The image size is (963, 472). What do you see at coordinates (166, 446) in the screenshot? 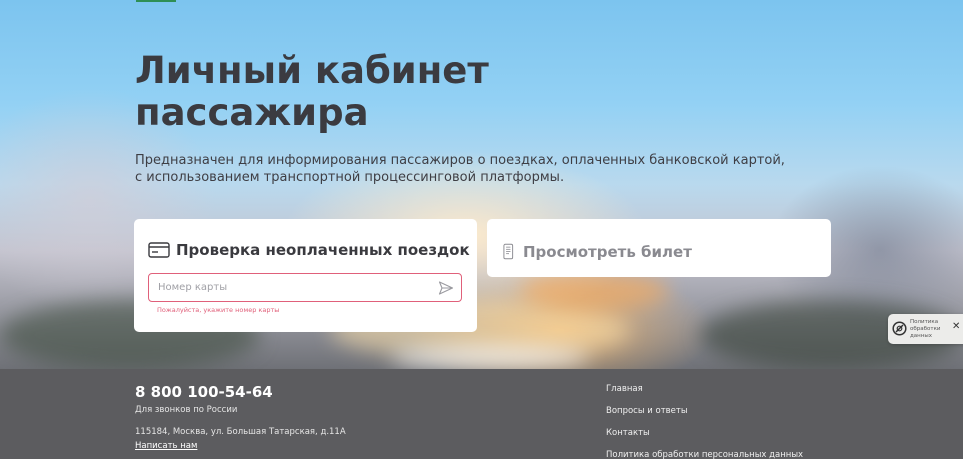
I see `write-to-us-link: Написать нам` at bounding box center [166, 446].